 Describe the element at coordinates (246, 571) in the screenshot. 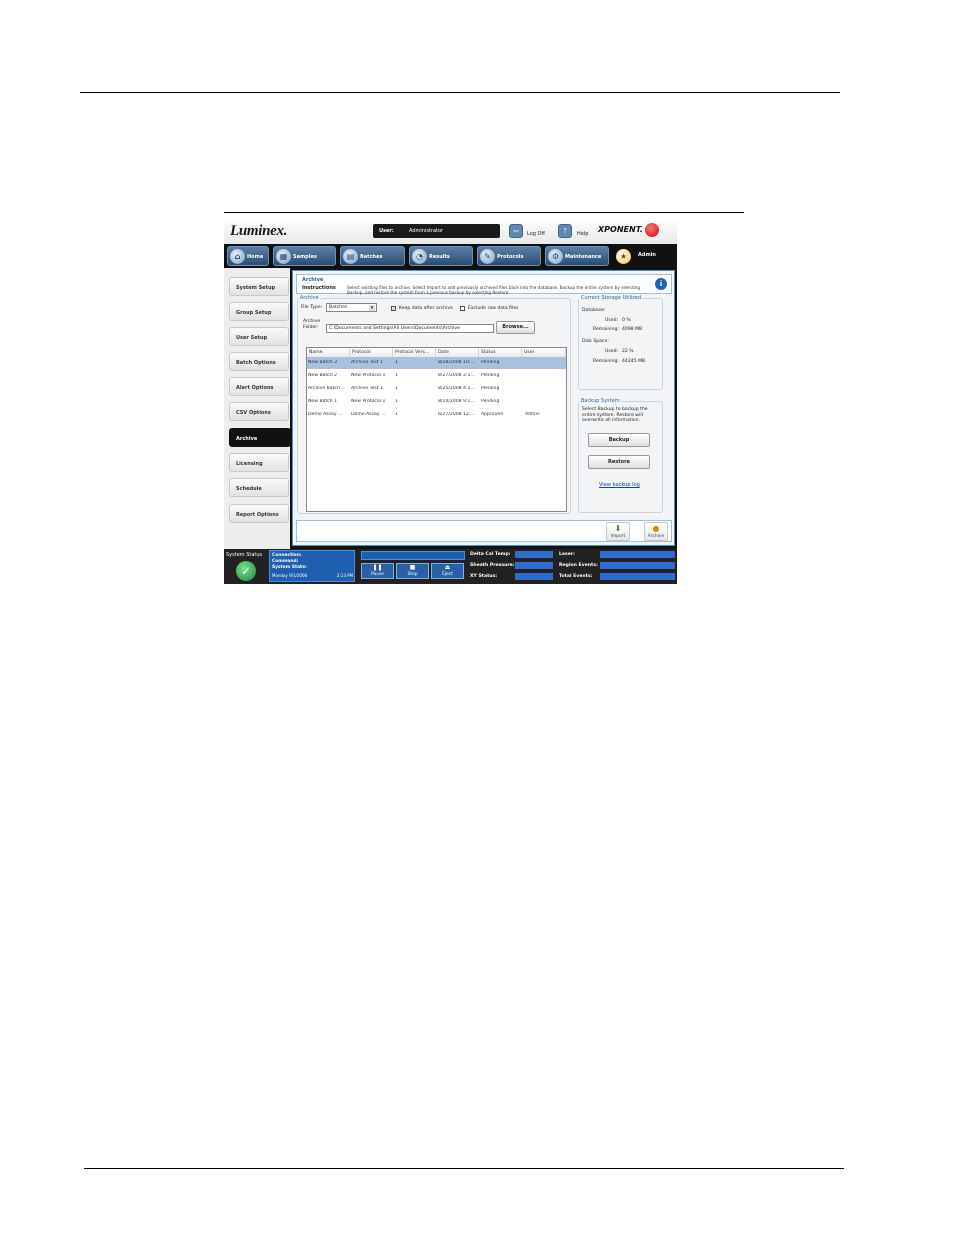

I see `system-ok-icon: ✓` at that location.